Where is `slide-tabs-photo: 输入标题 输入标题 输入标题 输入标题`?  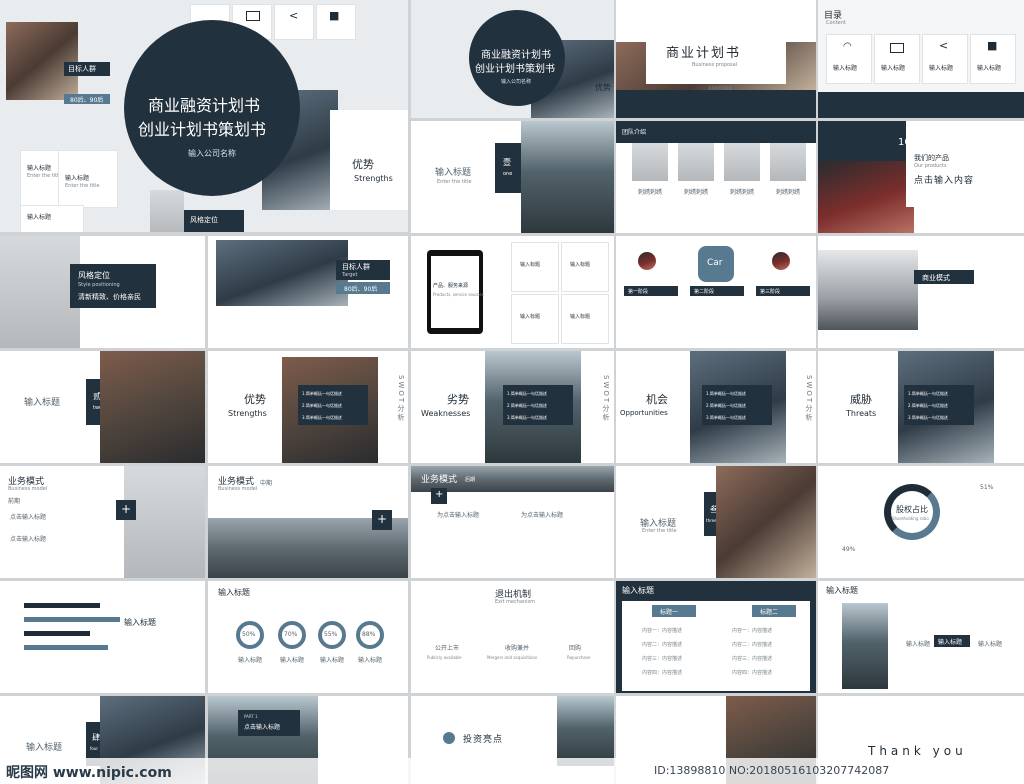 slide-tabs-photo: 输入标题 输入标题 输入标题 输入标题 is located at coordinates (921, 637).